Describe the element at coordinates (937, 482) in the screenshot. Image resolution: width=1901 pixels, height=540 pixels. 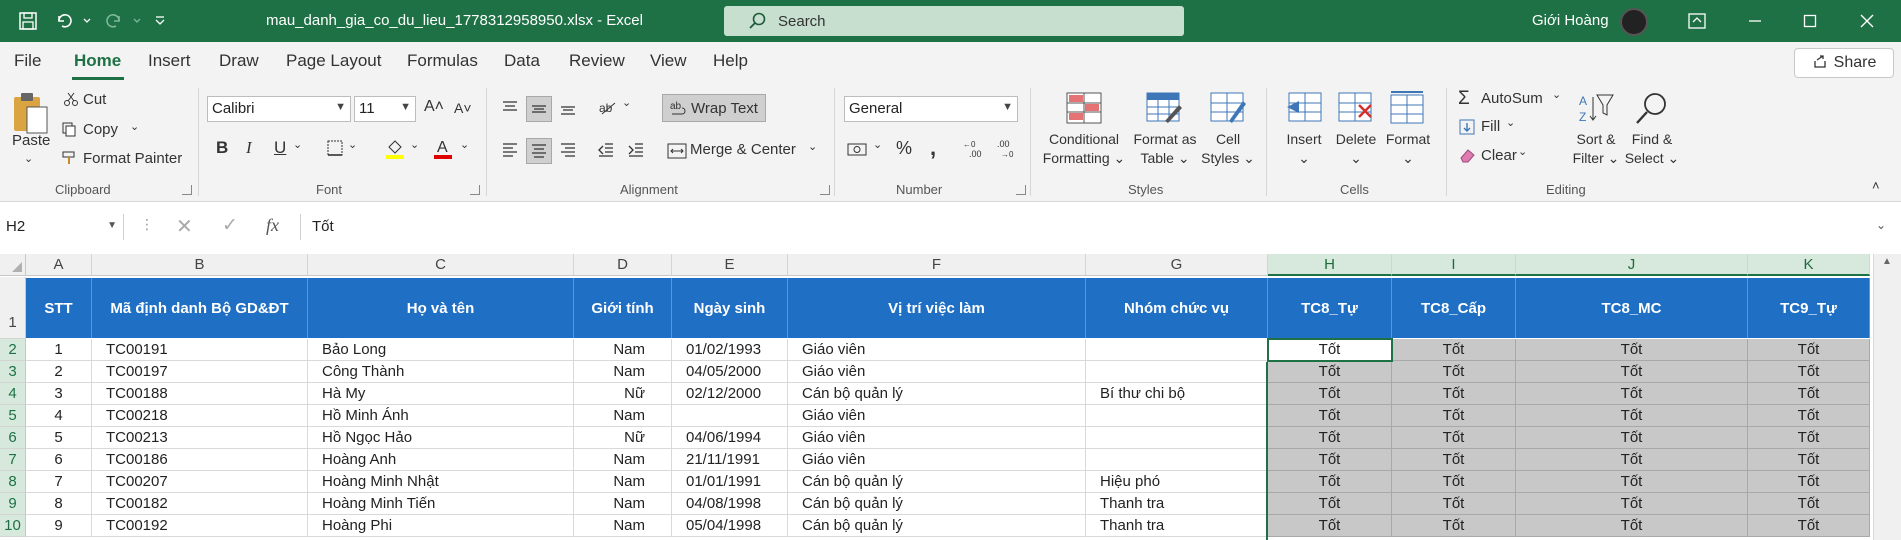
I see `cell-f8: Cán bộ quản lý` at that location.